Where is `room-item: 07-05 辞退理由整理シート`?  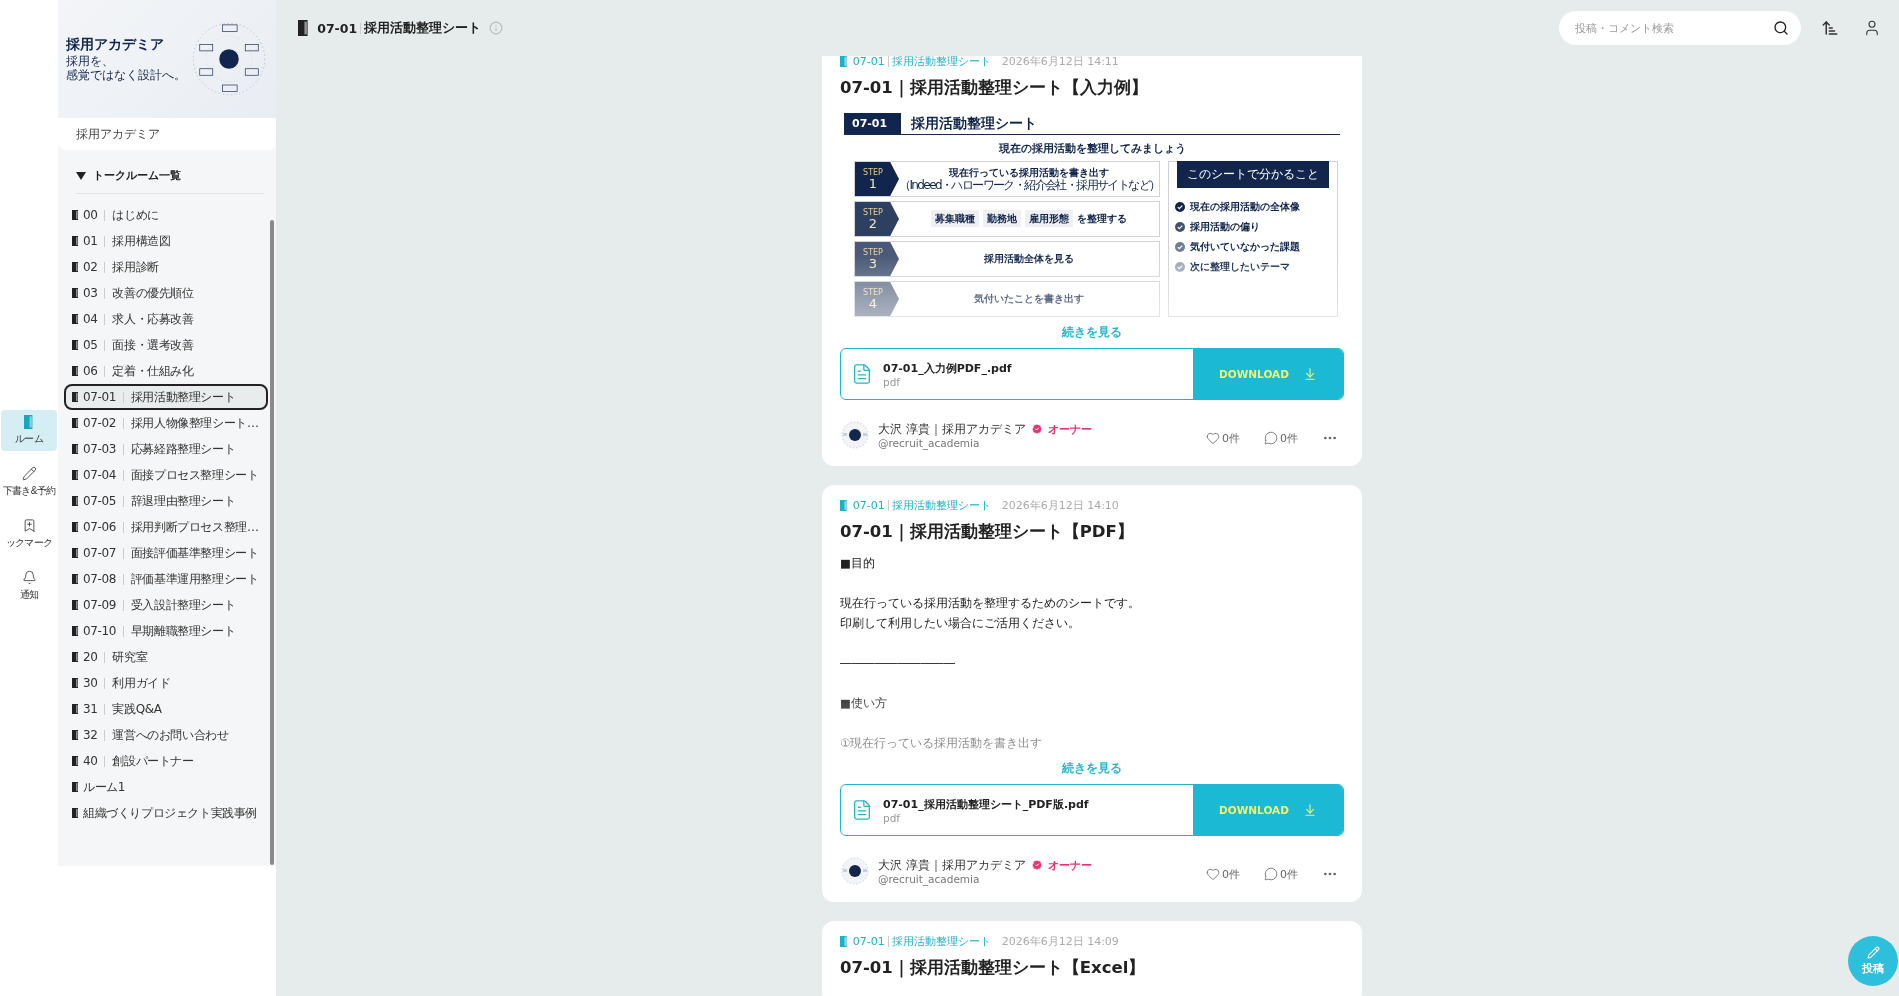
room-item: 07-05 辞退理由整理シート is located at coordinates (166, 501).